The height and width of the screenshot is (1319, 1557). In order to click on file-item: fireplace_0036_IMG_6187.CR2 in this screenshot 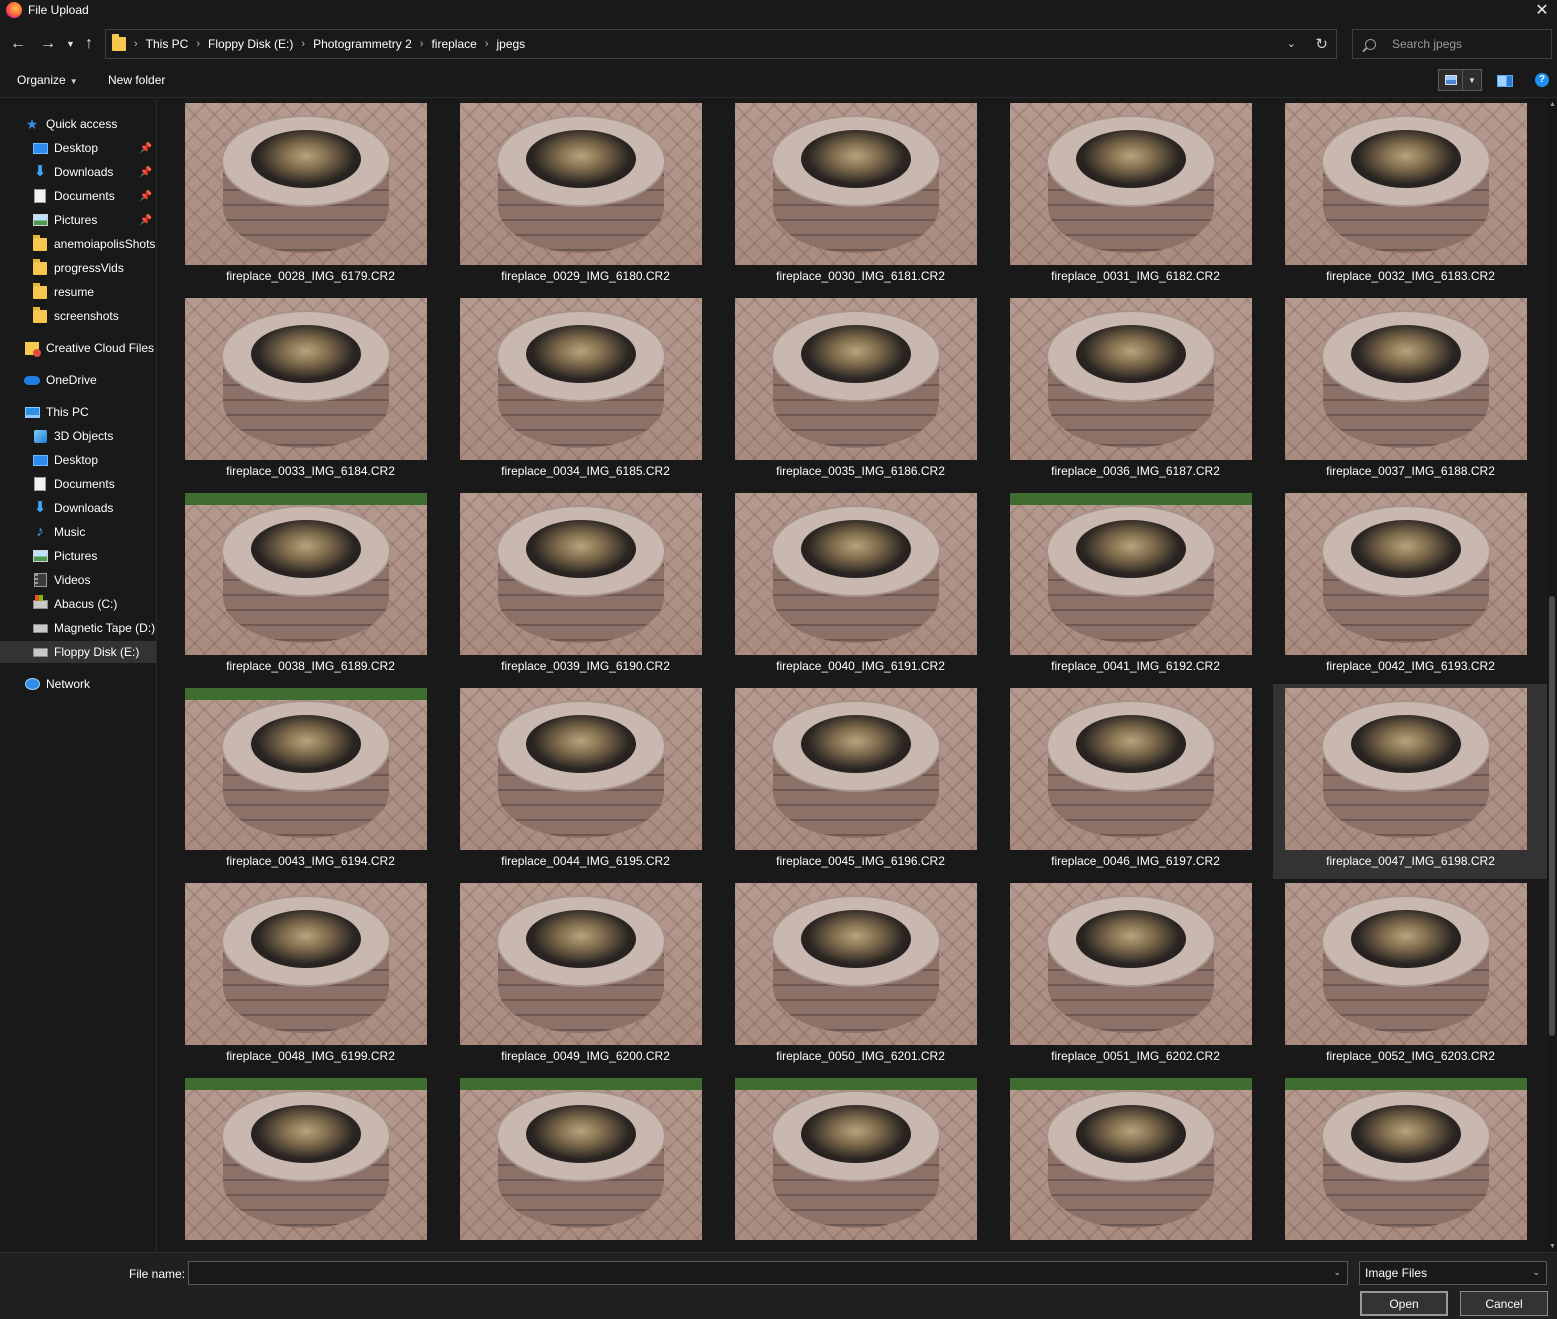, I will do `click(1135, 391)`.